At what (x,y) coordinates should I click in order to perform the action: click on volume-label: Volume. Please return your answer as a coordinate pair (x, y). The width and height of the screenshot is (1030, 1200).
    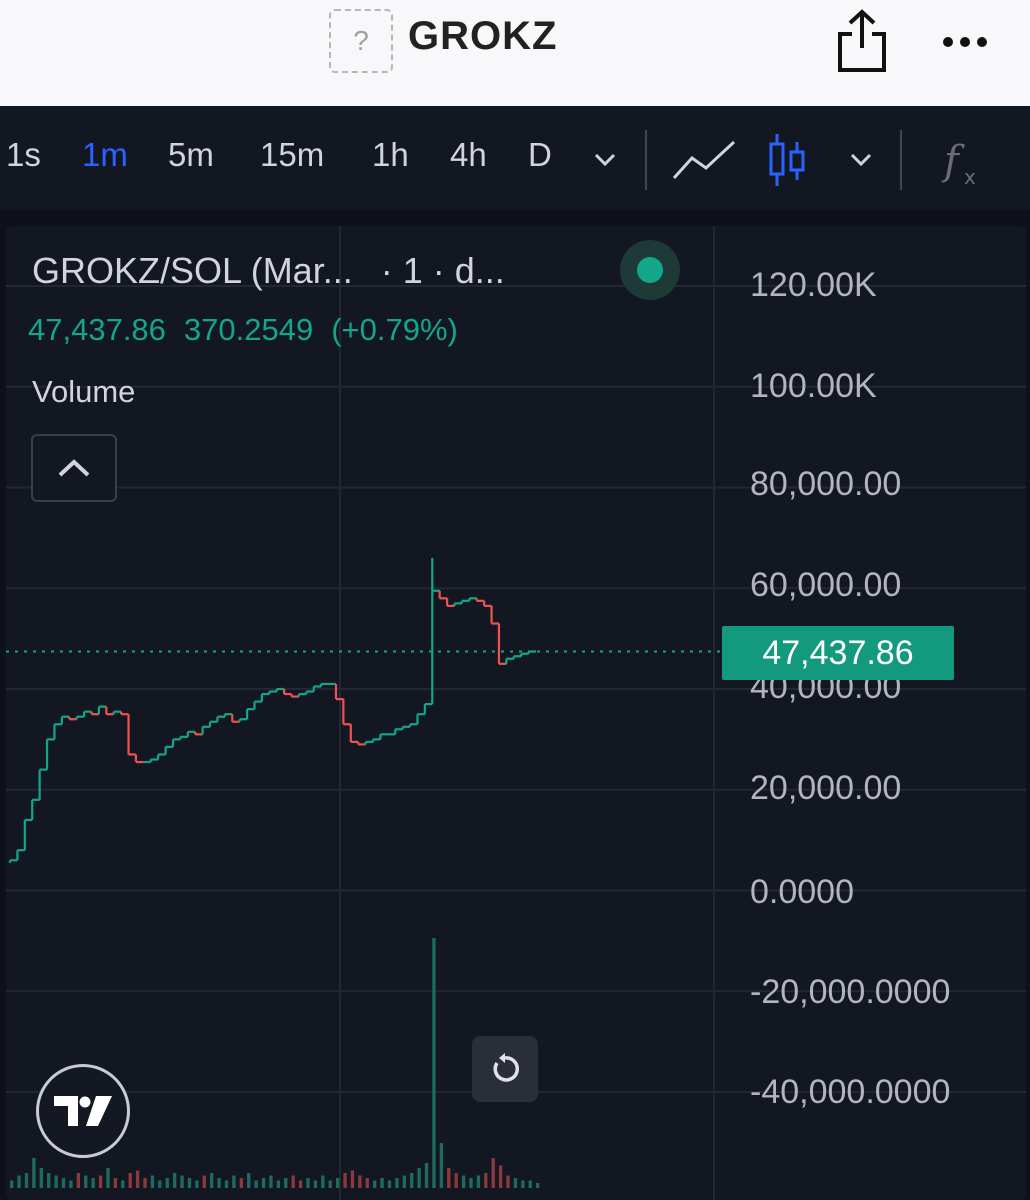
    Looking at the image, I should click on (84, 391).